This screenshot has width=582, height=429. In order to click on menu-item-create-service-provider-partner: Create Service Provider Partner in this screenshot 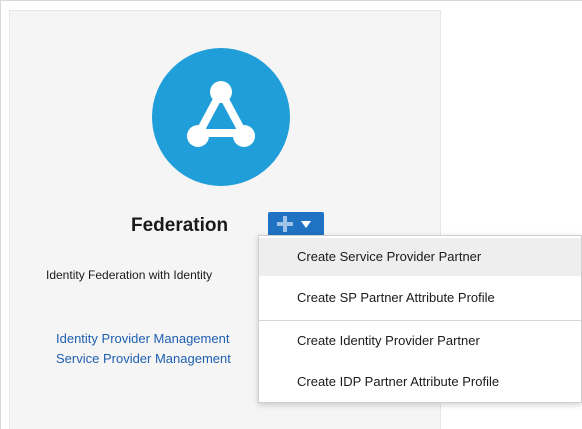, I will do `click(420, 257)`.